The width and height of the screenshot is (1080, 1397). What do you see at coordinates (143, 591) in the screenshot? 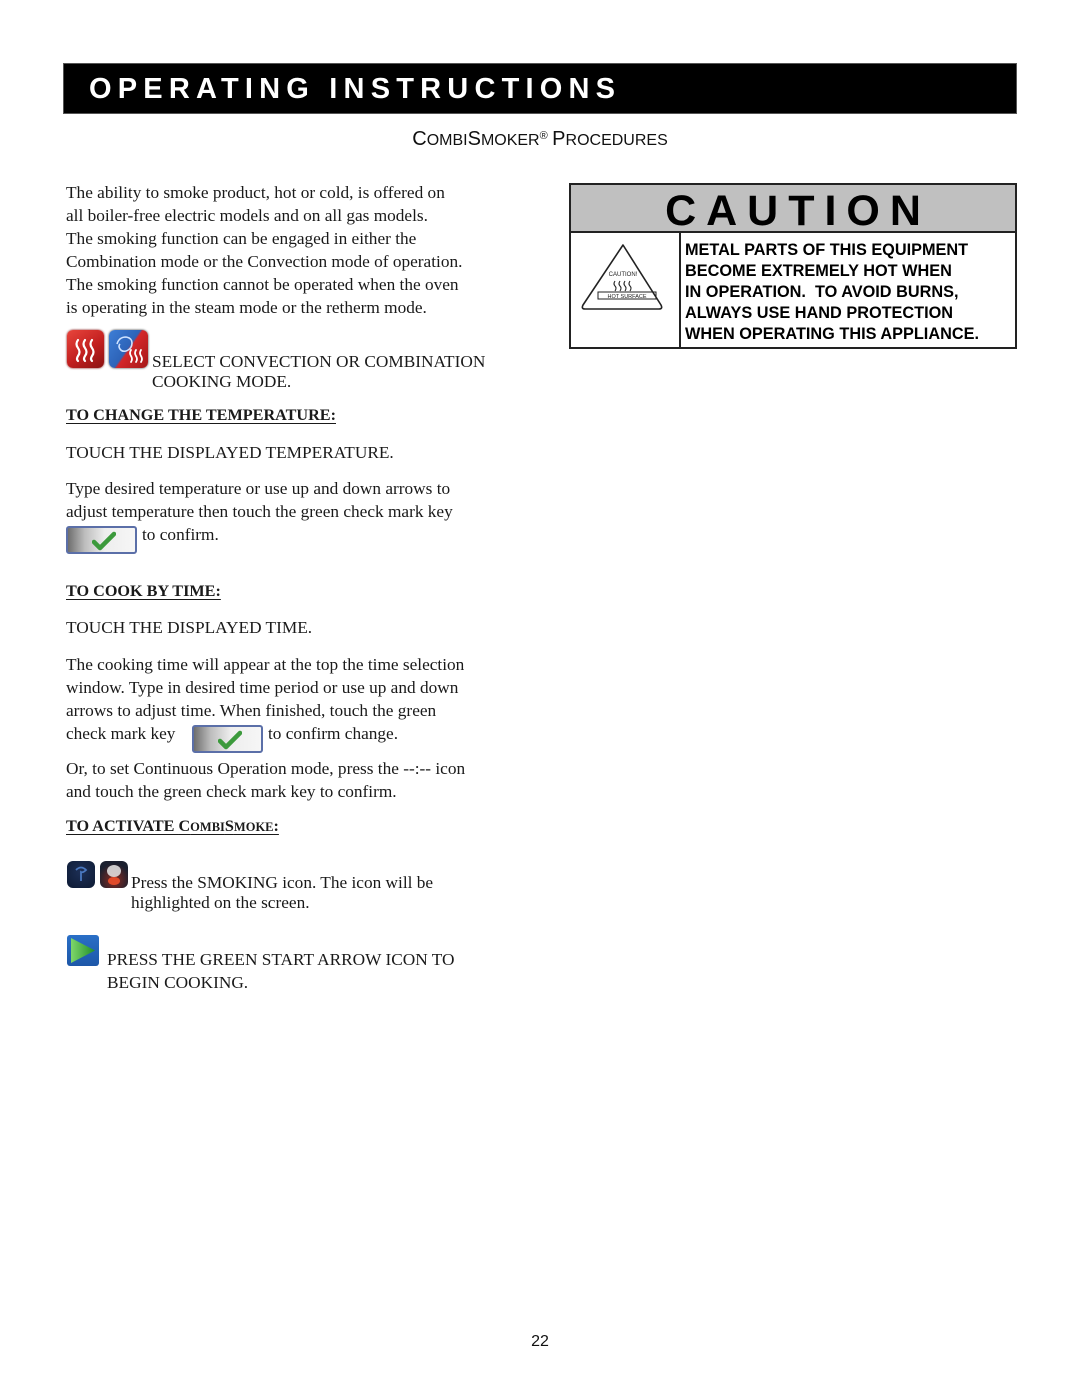
I see `time-heading: TO COOK BY TIME:` at bounding box center [143, 591].